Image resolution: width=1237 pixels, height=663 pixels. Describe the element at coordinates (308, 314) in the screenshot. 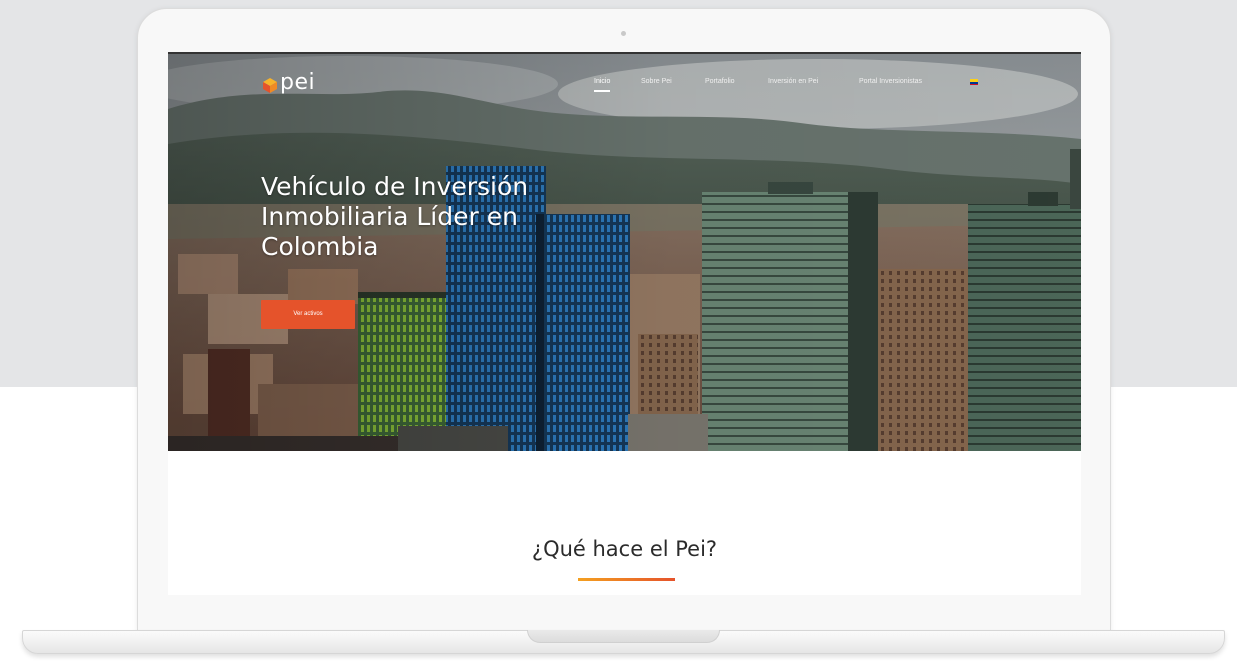

I see `ver-activos-button: Ver activos` at that location.